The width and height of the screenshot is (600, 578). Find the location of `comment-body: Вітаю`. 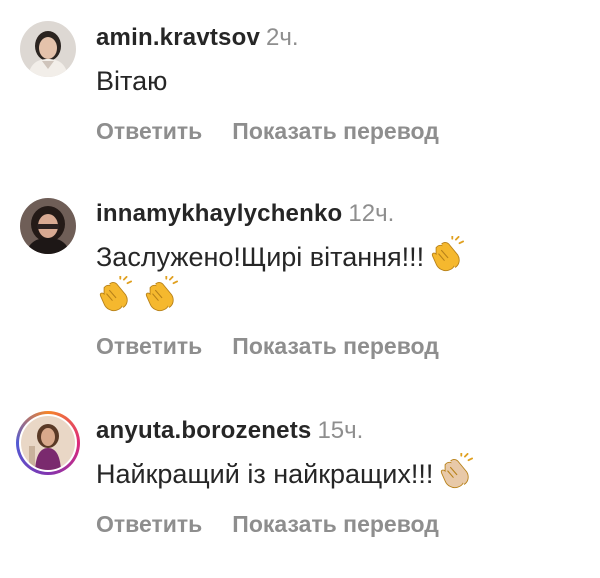

comment-body: Вітаю is located at coordinates (132, 81).